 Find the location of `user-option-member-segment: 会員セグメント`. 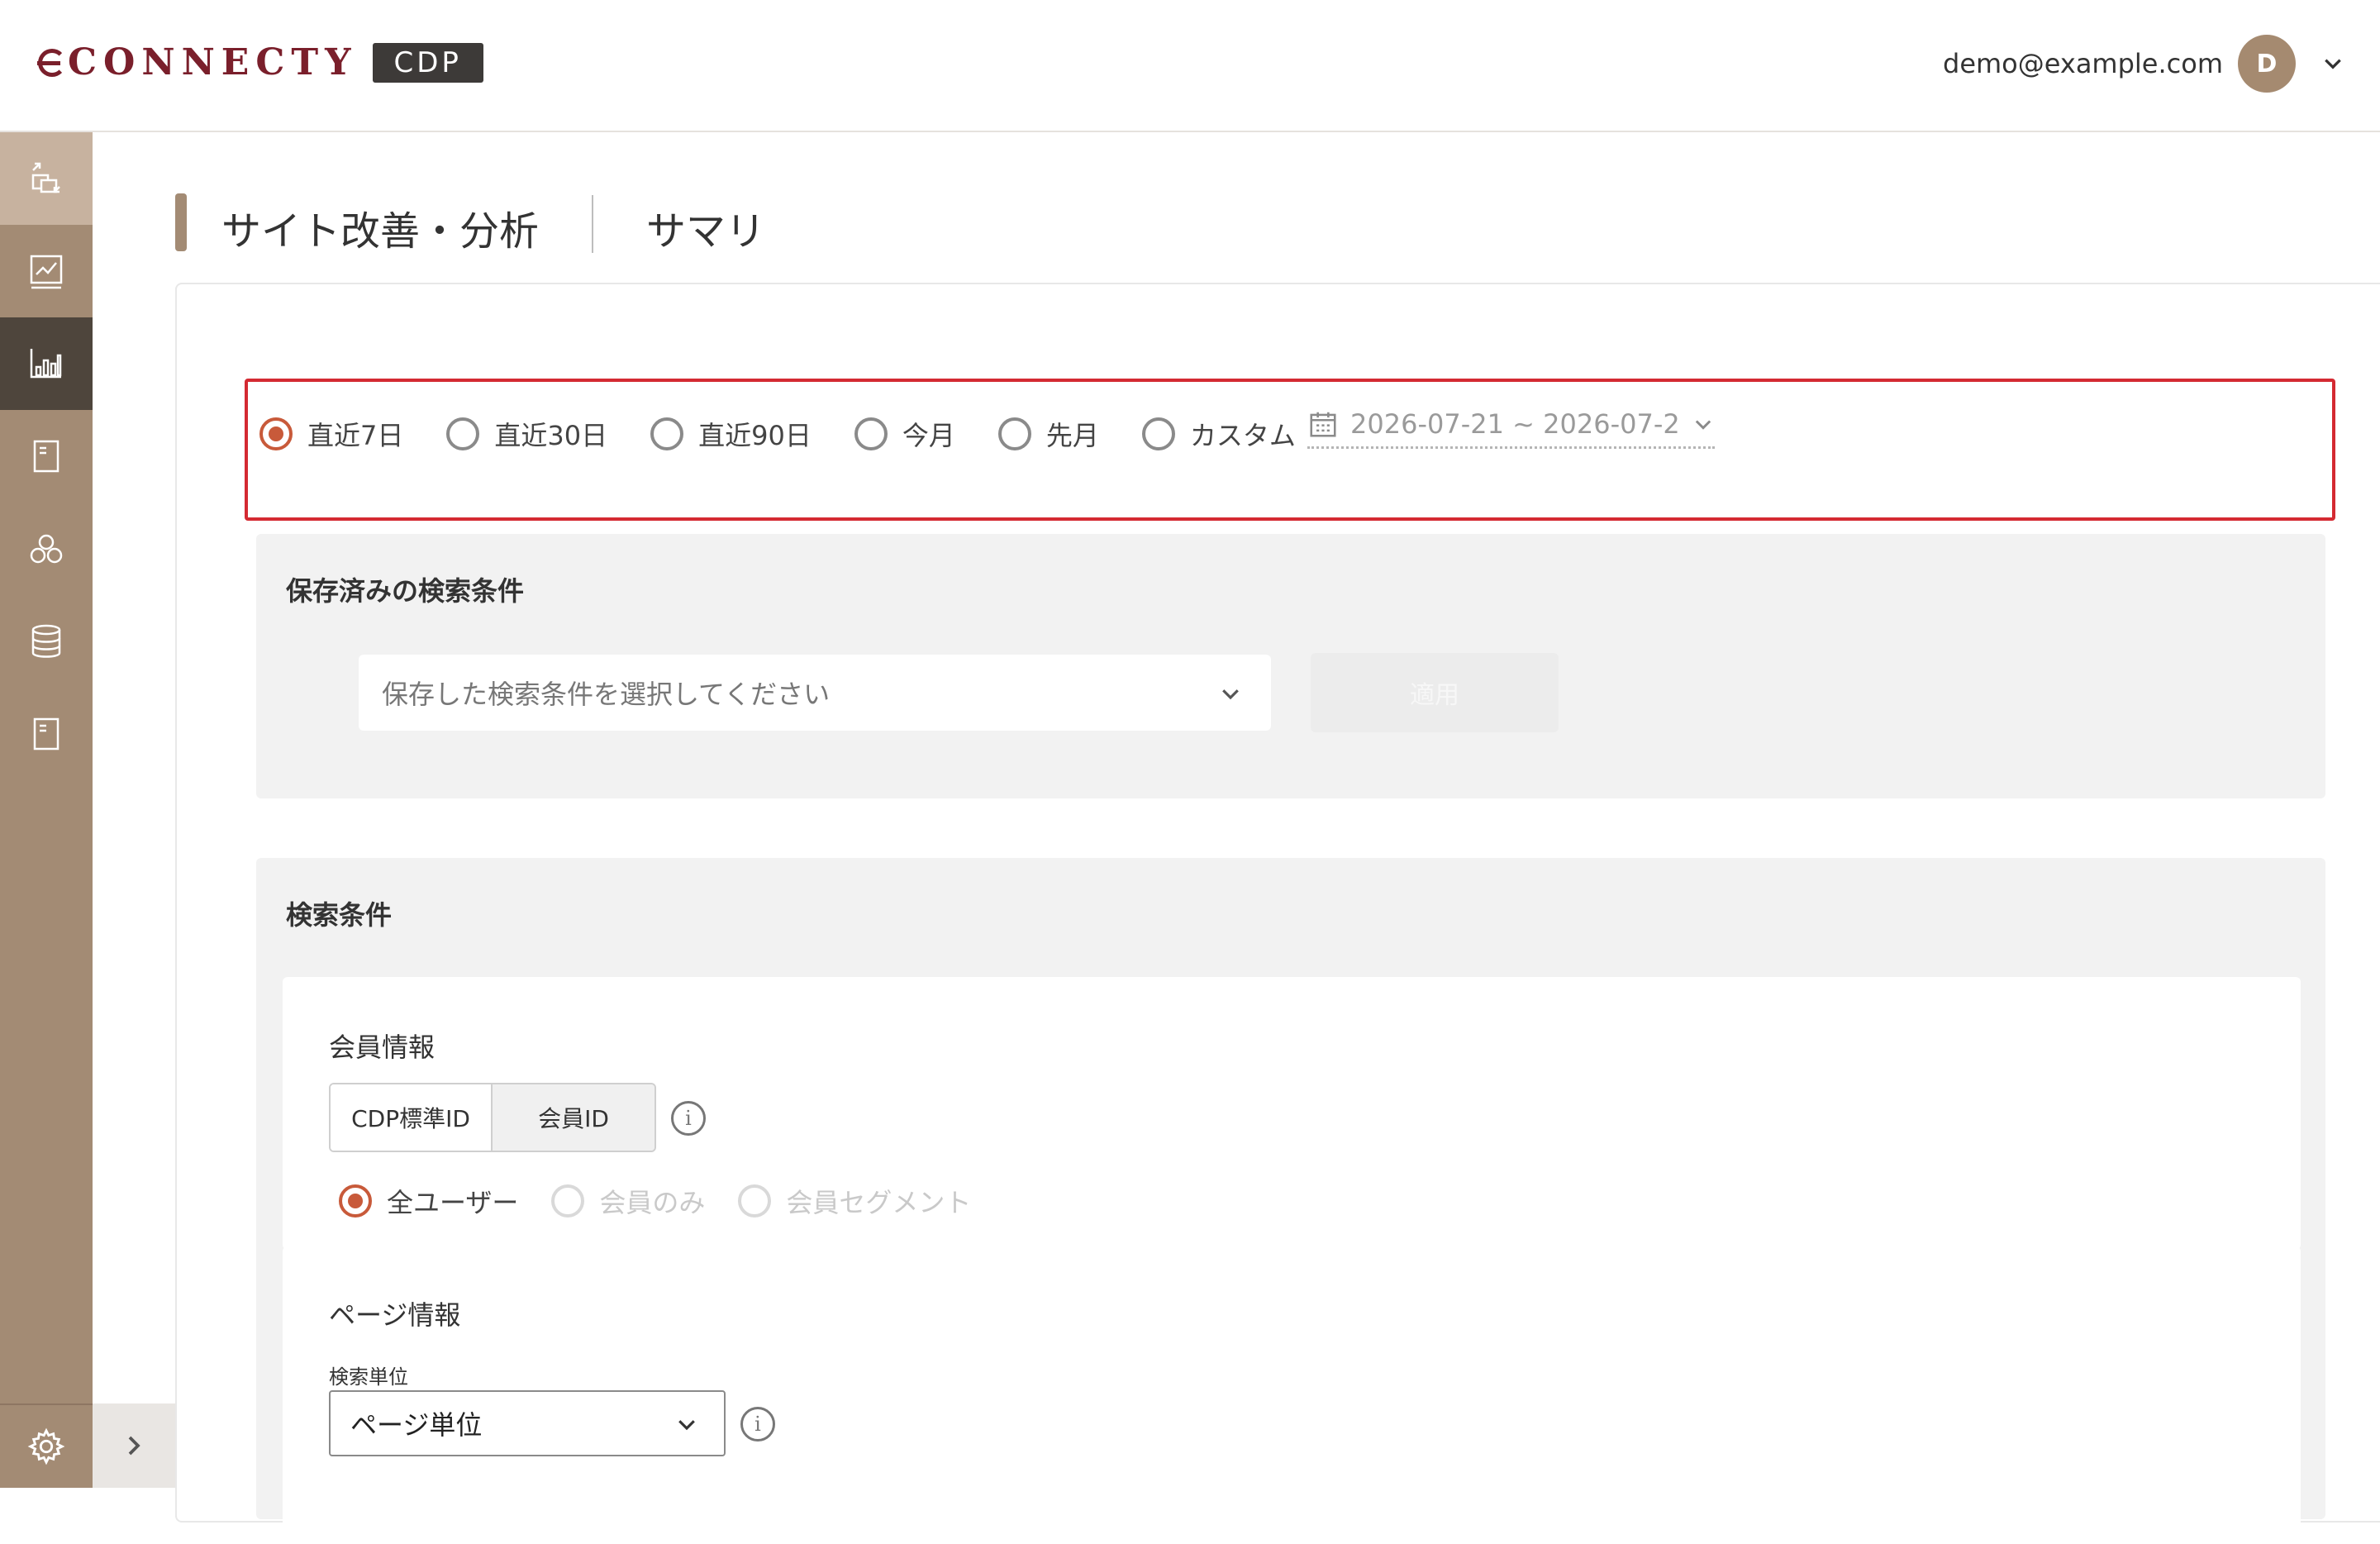

user-option-member-segment: 会員セグメント is located at coordinates (854, 1201).